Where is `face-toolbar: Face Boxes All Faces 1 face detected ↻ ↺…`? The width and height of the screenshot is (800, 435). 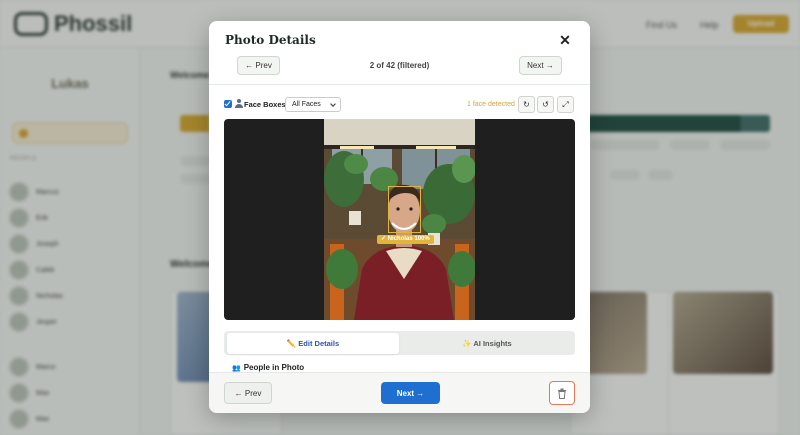
face-toolbar: Face Boxes All Faces 1 face detected ↻ ↺… is located at coordinates (399, 105).